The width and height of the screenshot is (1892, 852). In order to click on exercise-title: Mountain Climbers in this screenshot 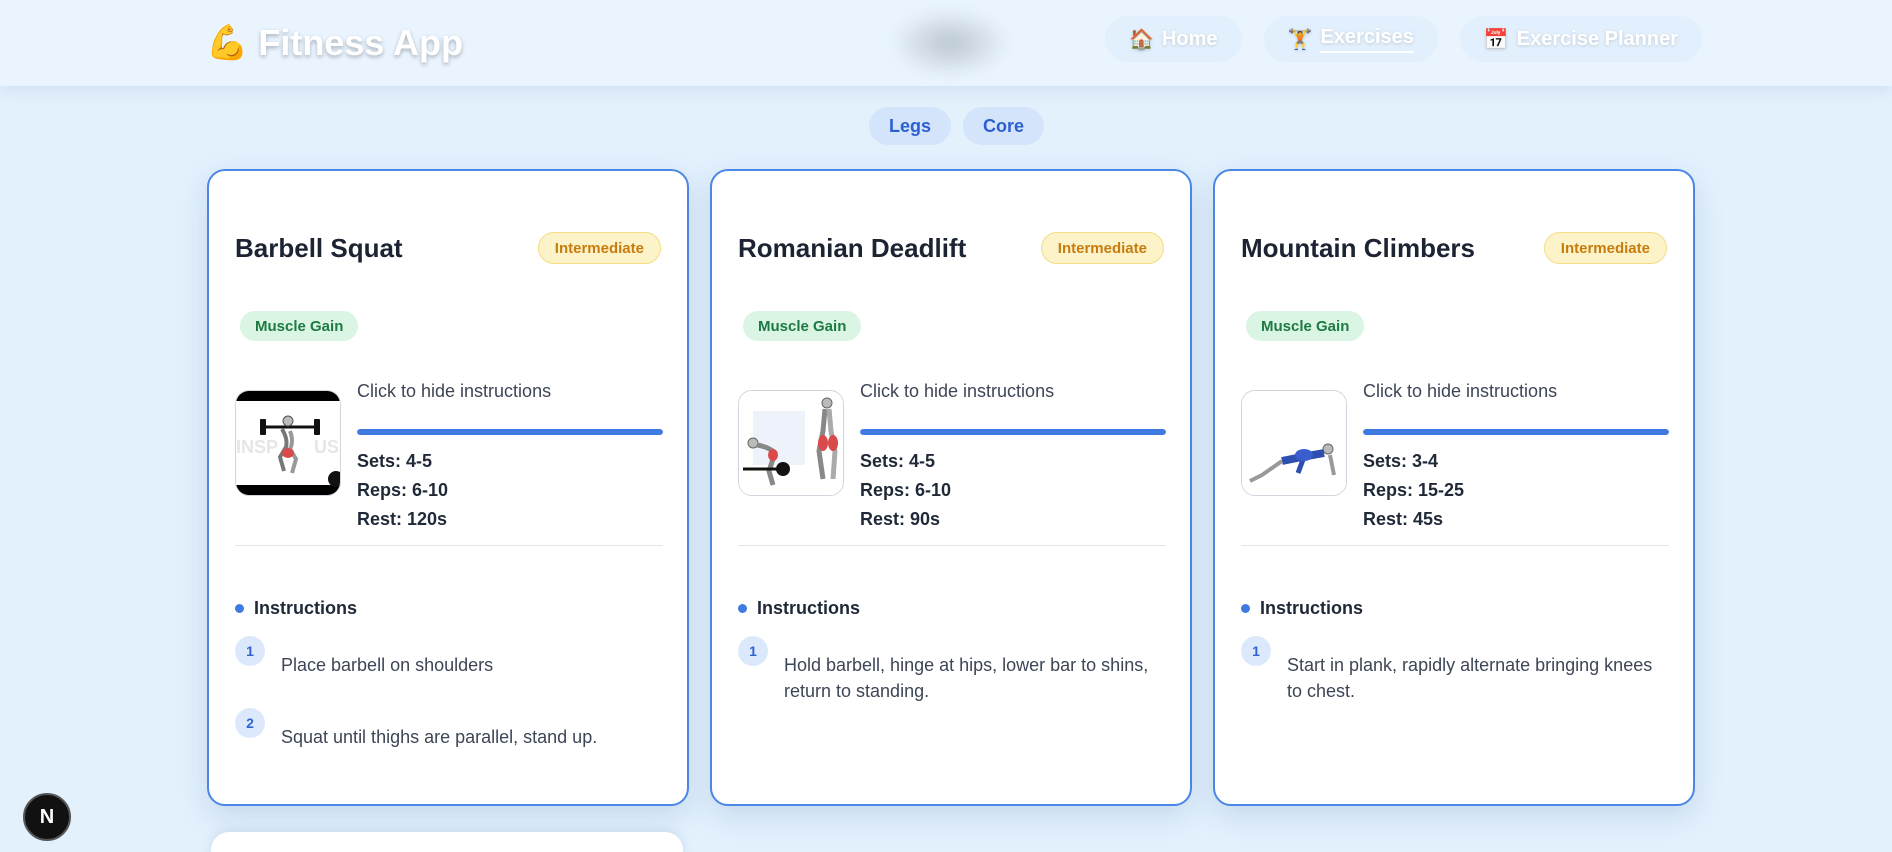, I will do `click(1358, 248)`.